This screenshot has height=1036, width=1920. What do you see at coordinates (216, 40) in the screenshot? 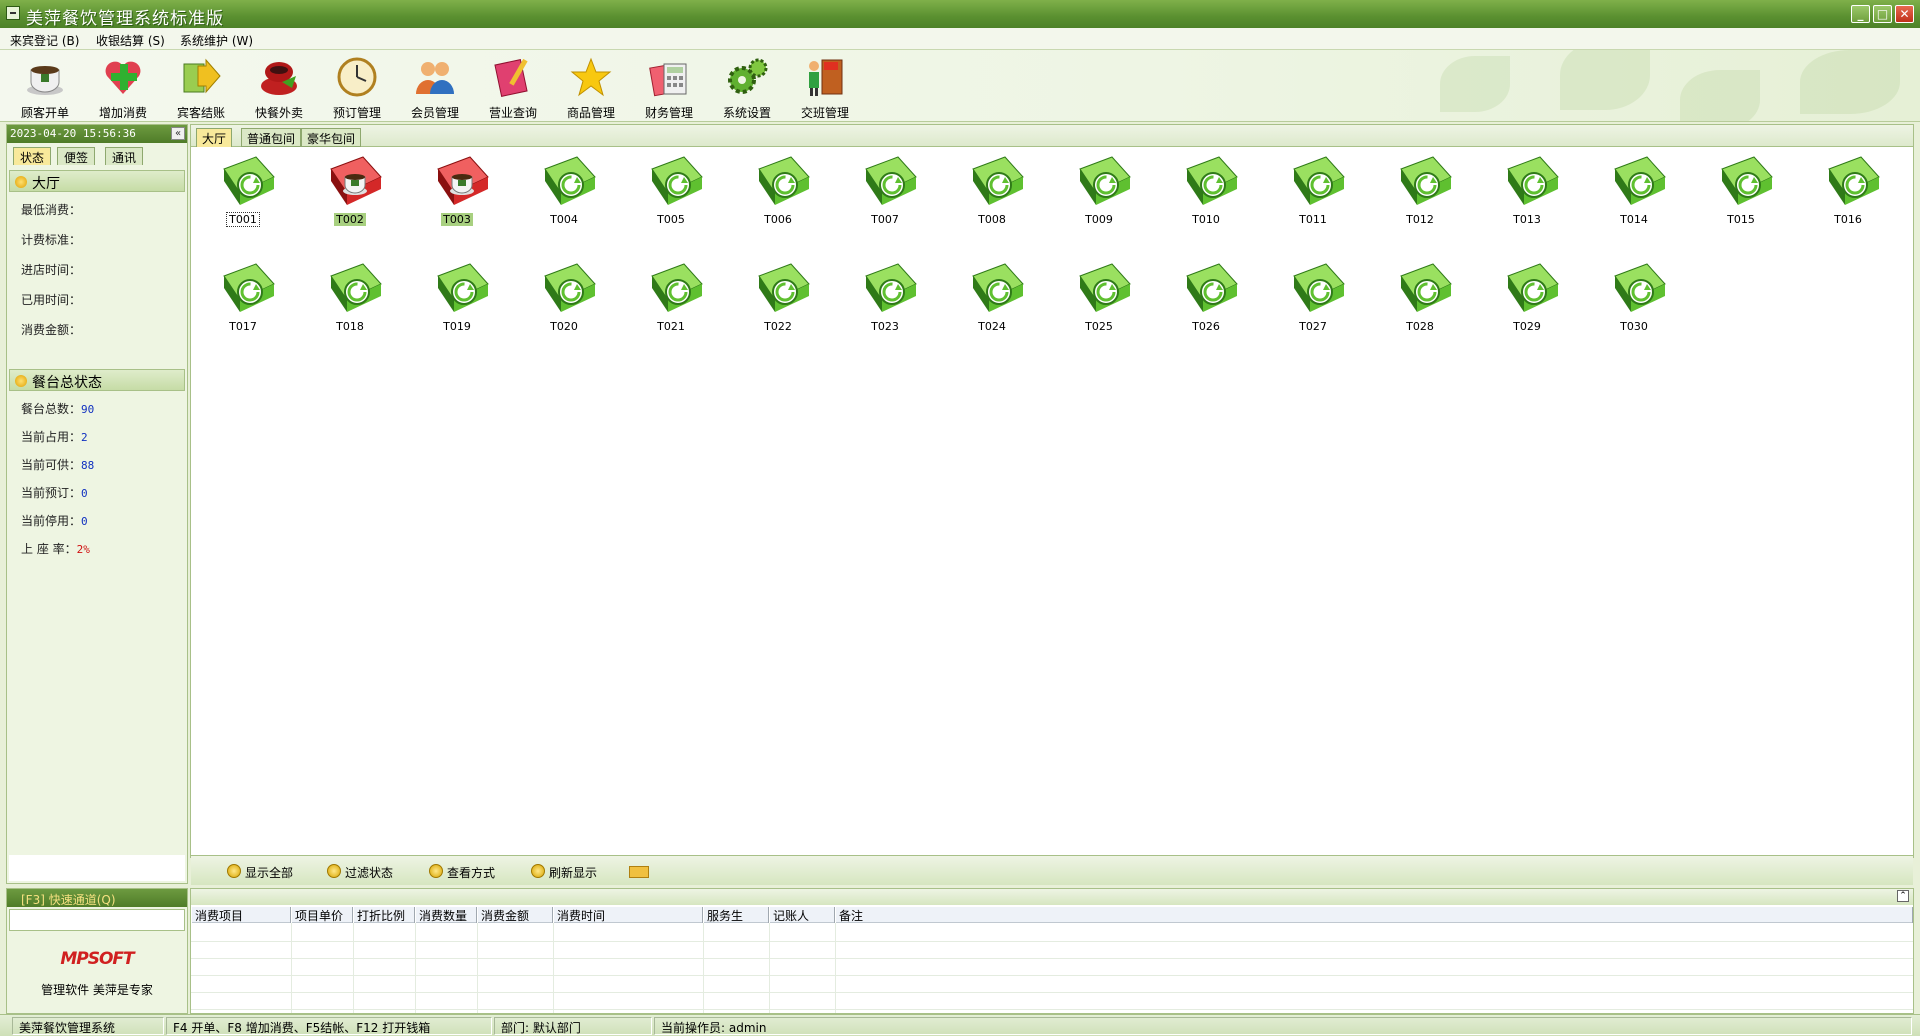
I see `menu-system: 系统维护 (W)` at bounding box center [216, 40].